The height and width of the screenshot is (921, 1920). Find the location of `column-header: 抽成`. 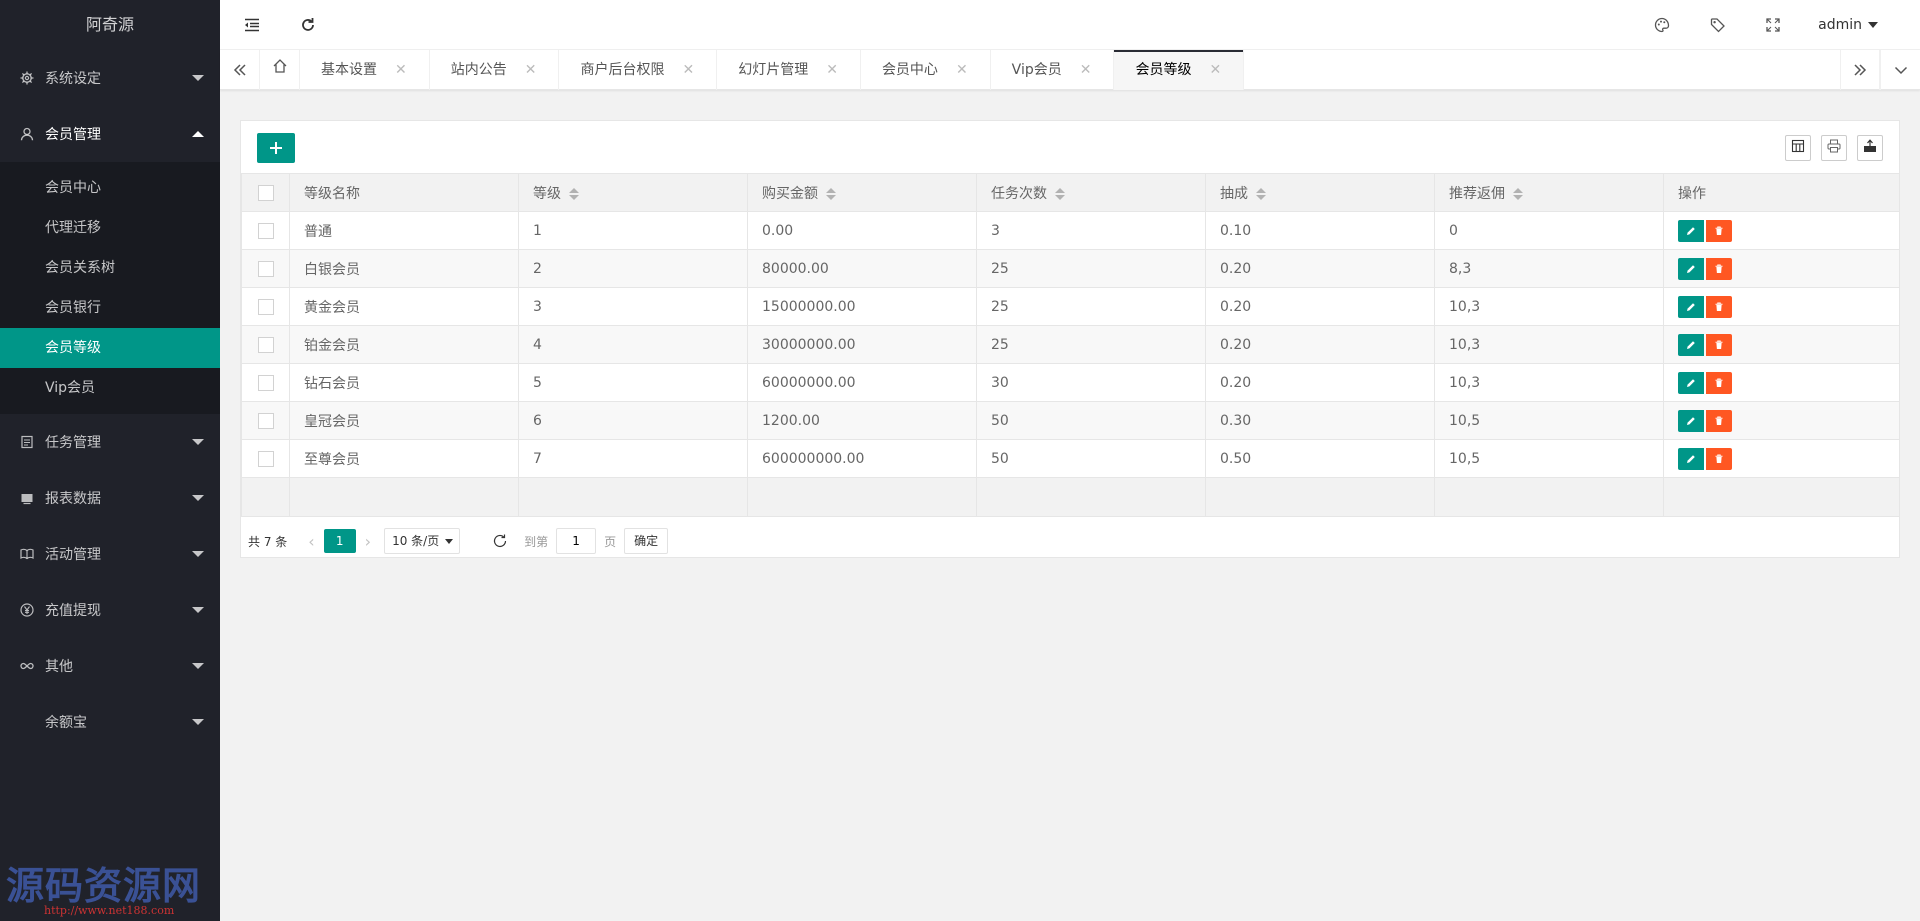

column-header: 抽成 is located at coordinates (1320, 192).